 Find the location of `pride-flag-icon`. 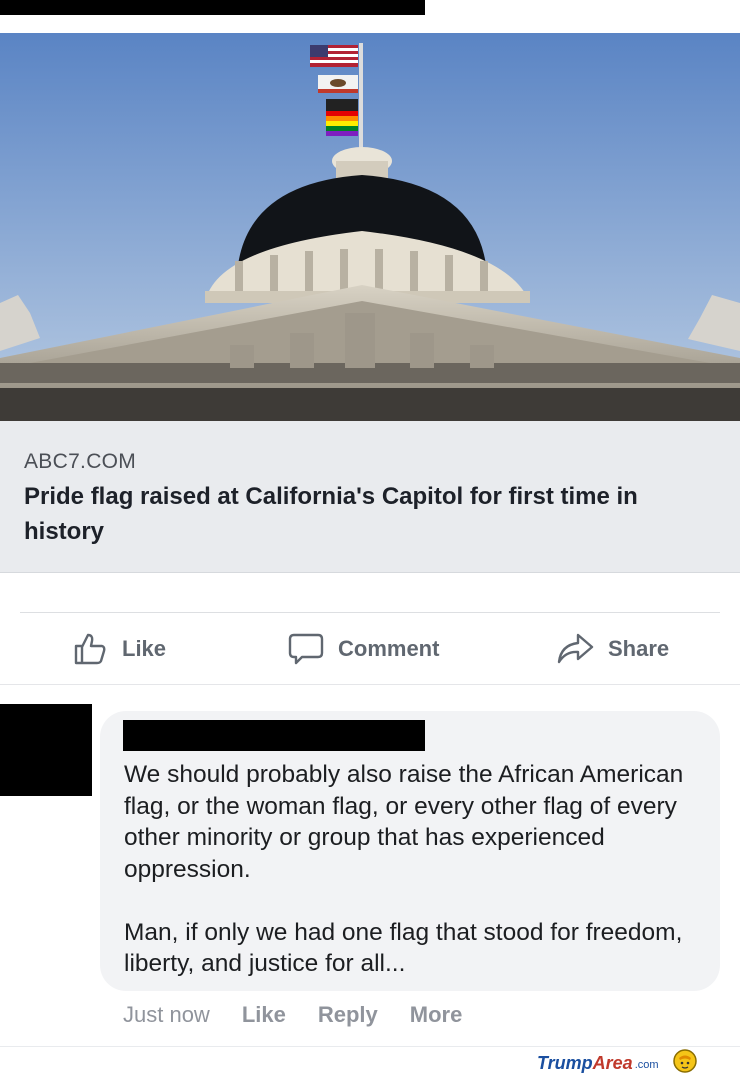

pride-flag-icon is located at coordinates (342, 117).